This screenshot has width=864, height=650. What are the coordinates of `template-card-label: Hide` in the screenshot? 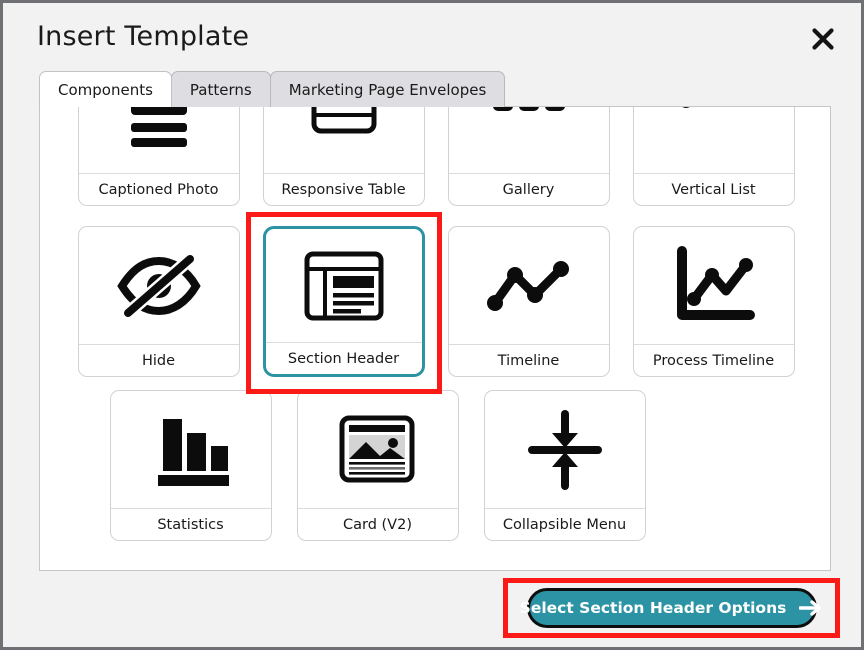 It's located at (158, 360).